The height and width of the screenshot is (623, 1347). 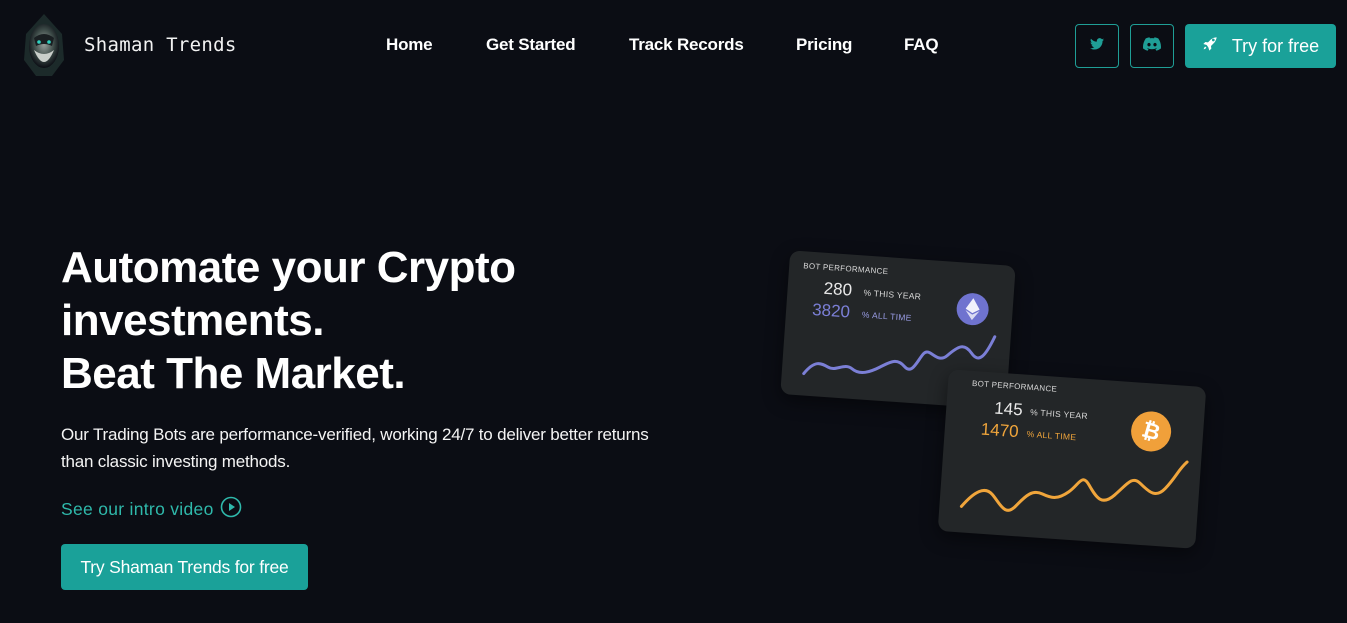 I want to click on nav-item-home: Home, so click(x=409, y=45).